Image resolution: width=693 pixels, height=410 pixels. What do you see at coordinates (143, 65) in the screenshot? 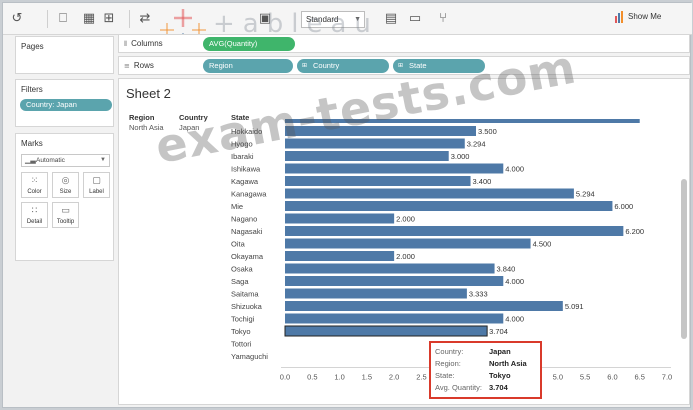
I see `rows-label-text: Rows` at bounding box center [143, 65].